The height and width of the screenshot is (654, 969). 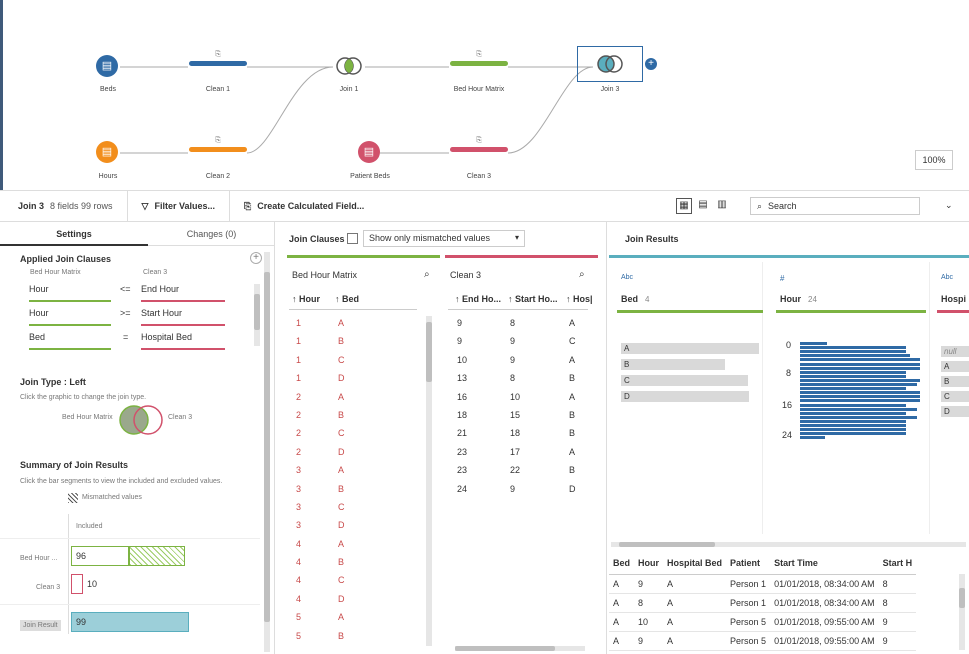 I want to click on node-patient-beds: ▤, so click(x=369, y=152).